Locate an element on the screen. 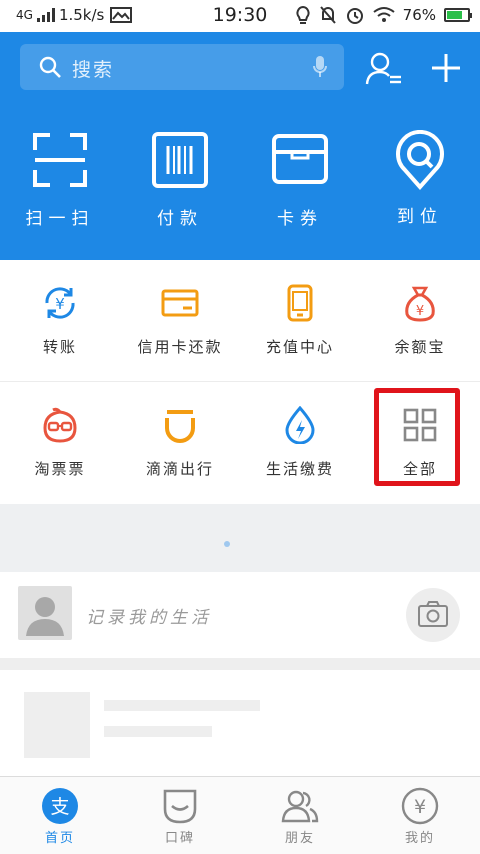 The width and height of the screenshot is (480, 854). service-label: 滴滴出行 is located at coordinates (179, 469).